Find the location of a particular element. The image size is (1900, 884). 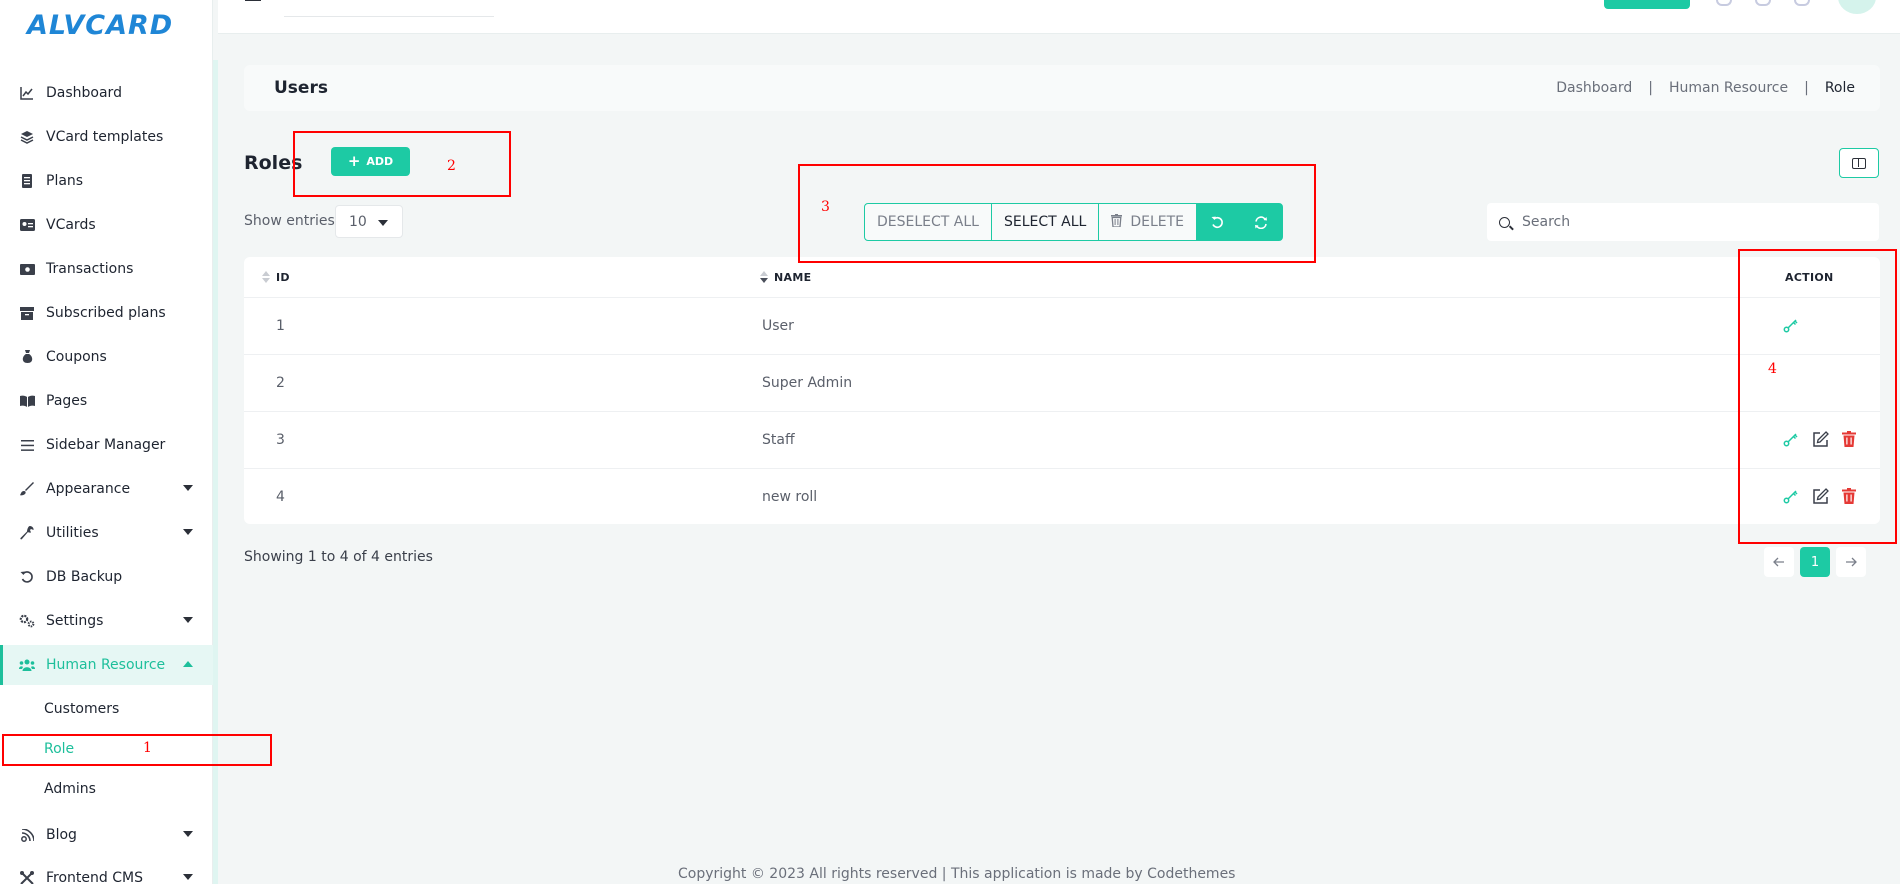

page-button: 1 is located at coordinates (1815, 562).